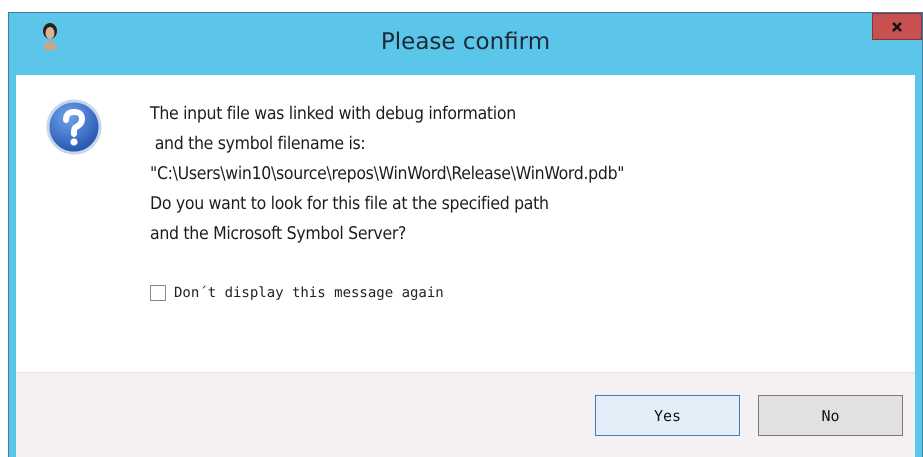 The height and width of the screenshot is (457, 923). I want to click on checkbox-label: Don´t display this message again, so click(309, 293).